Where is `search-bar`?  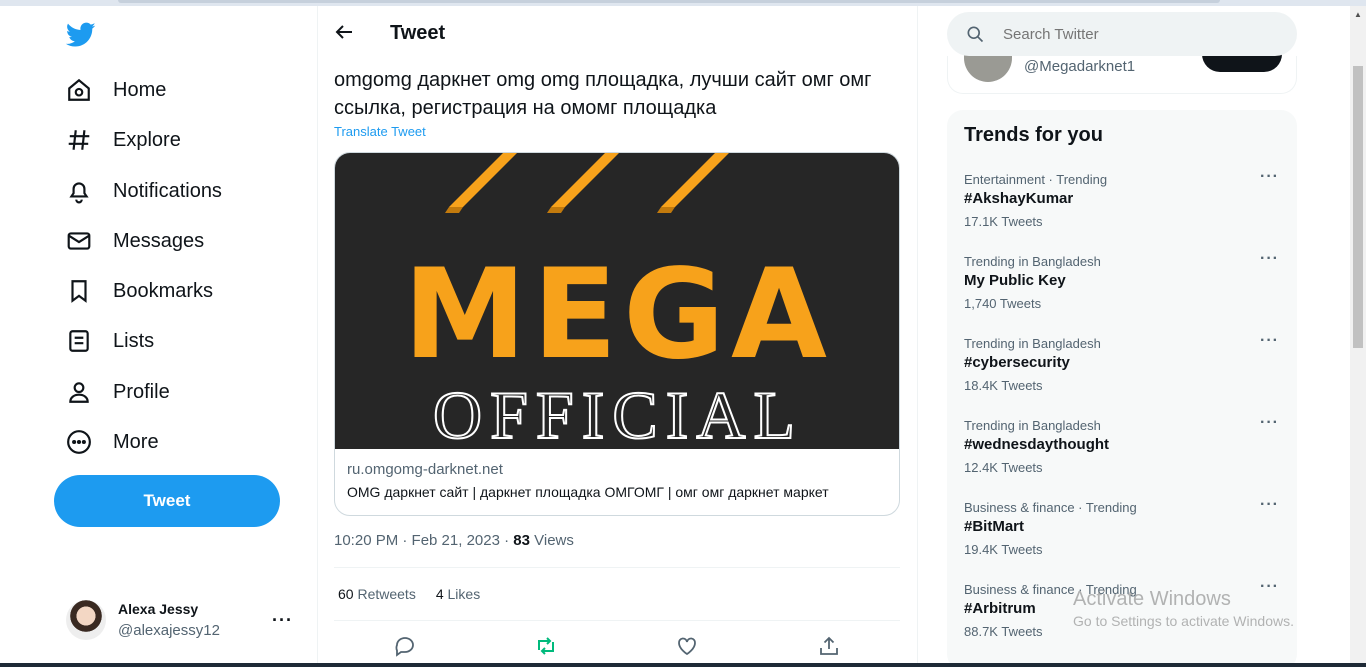 search-bar is located at coordinates (1122, 34).